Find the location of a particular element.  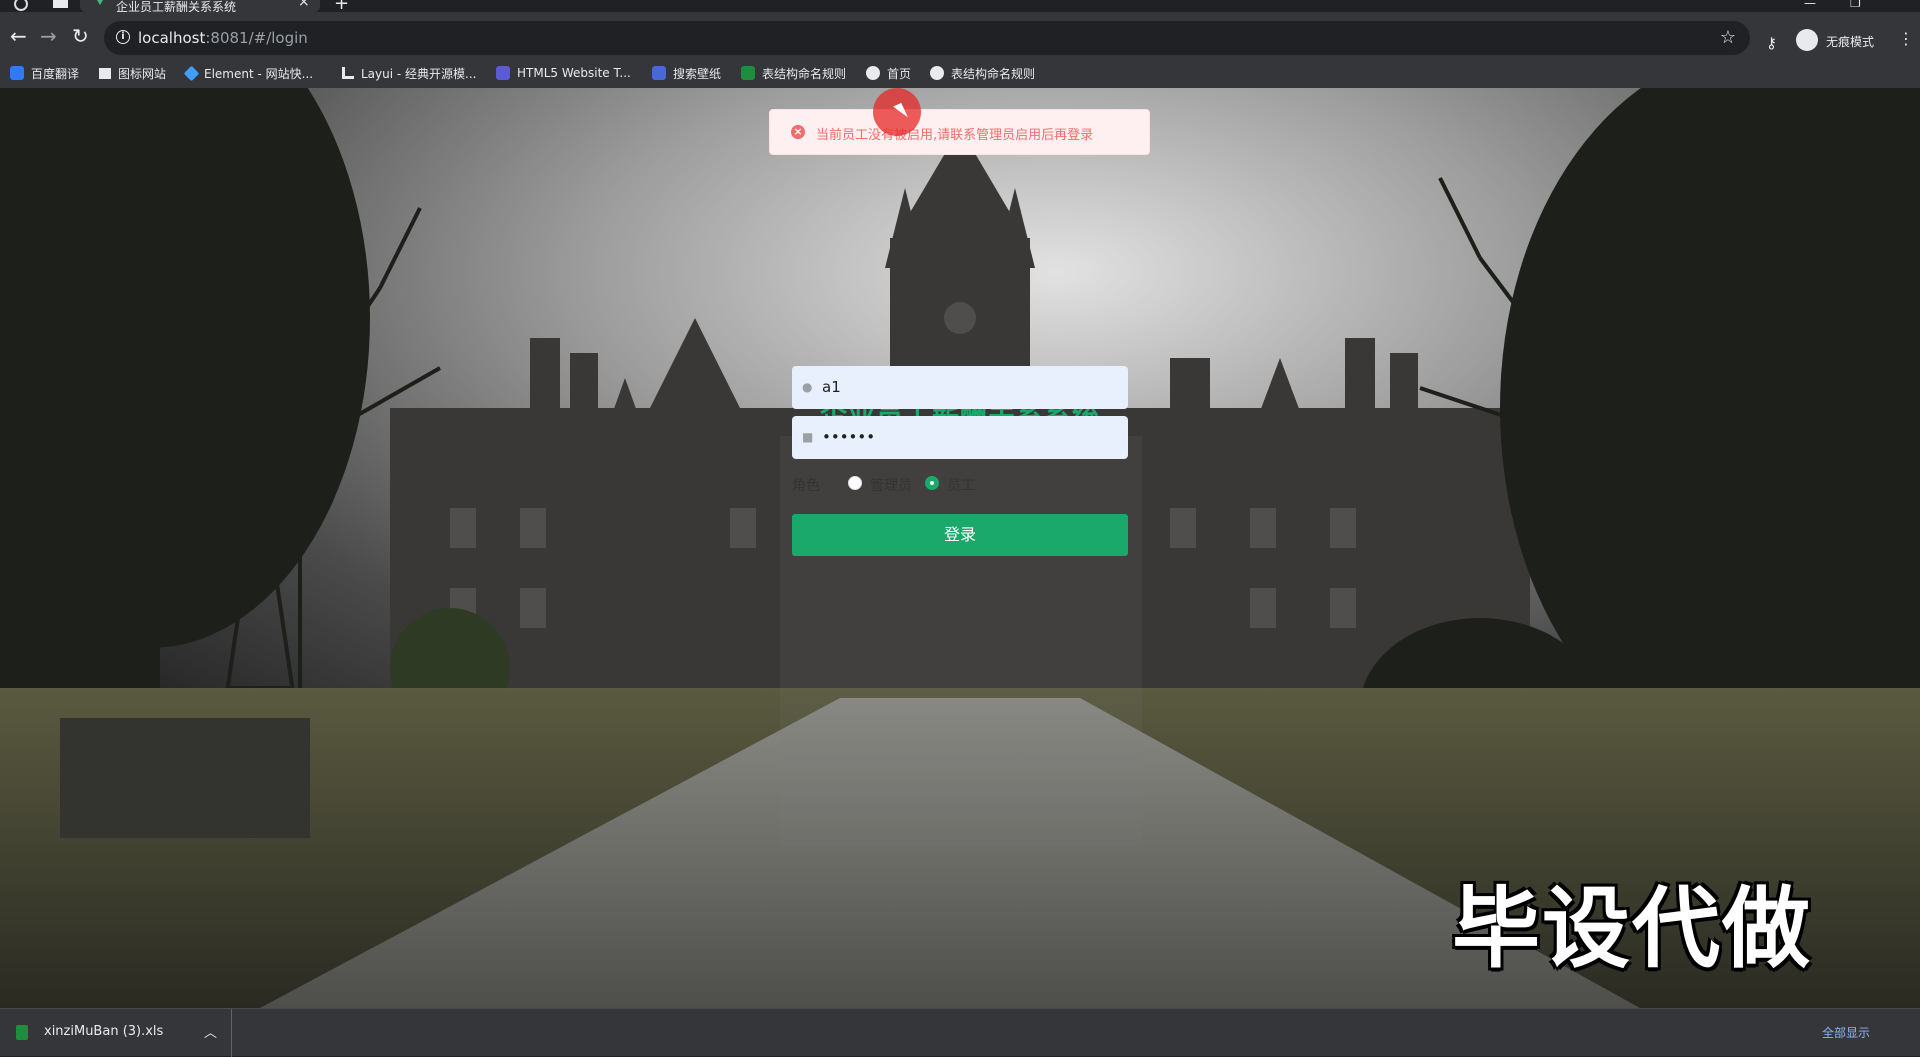

bookmark-item: 百度翻译 is located at coordinates (44, 73).